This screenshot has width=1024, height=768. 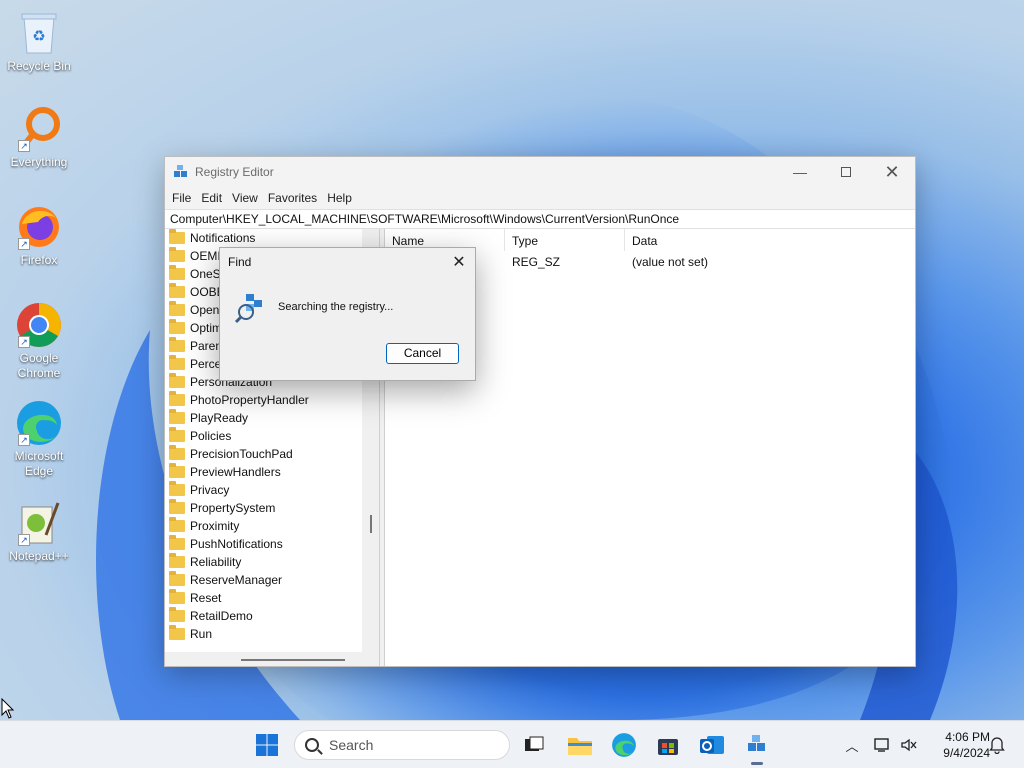 I want to click on menu-favorites: Favorites, so click(x=292, y=198).